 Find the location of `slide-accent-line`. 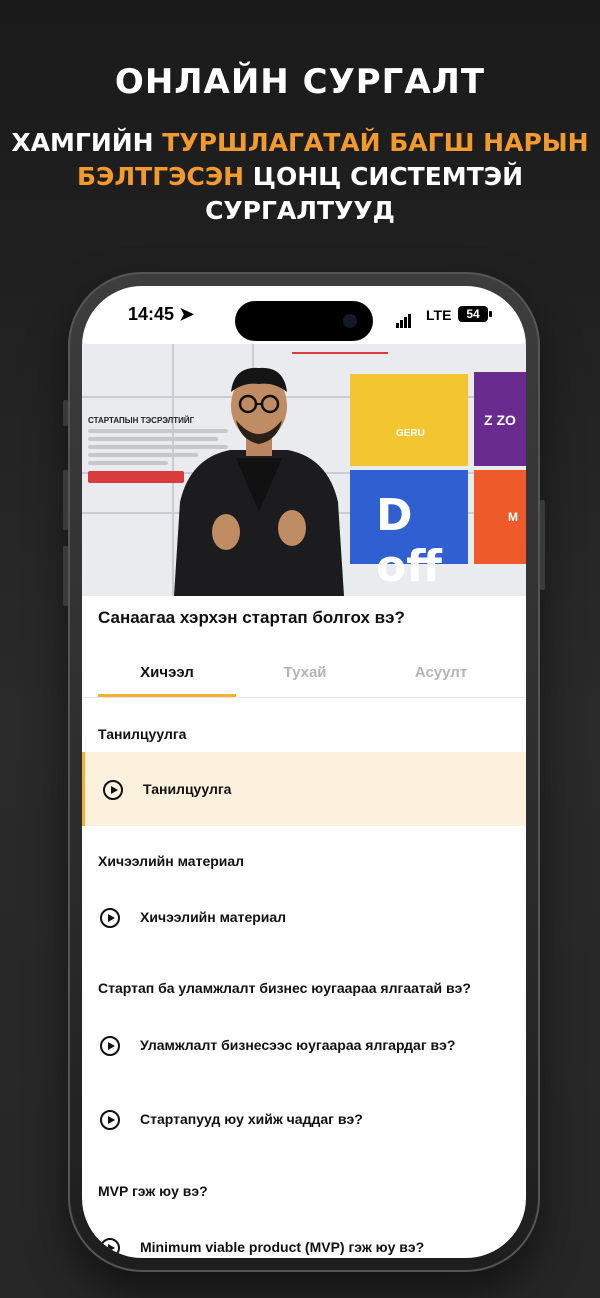

slide-accent-line is located at coordinates (340, 353).